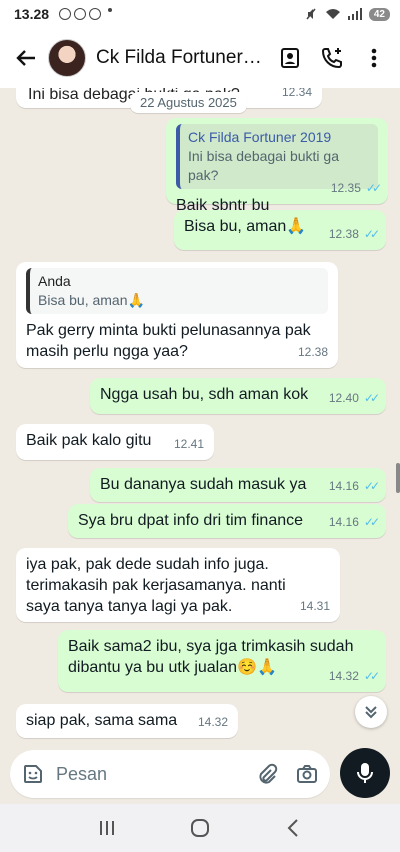 The width and height of the screenshot is (400, 852). I want to click on contact-card-icon, so click(290, 58).